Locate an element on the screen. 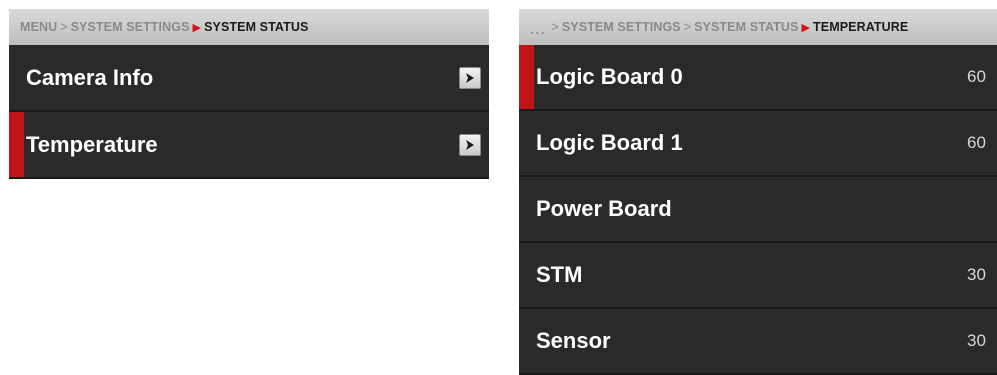 The image size is (997, 375). temp-row-logic-board-1: Logic Board 1 60 is located at coordinates (758, 144).